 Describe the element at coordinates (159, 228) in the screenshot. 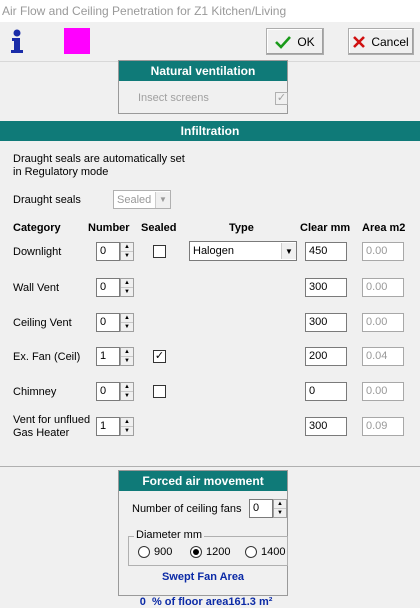

I see `col-sealed: Sealed` at that location.